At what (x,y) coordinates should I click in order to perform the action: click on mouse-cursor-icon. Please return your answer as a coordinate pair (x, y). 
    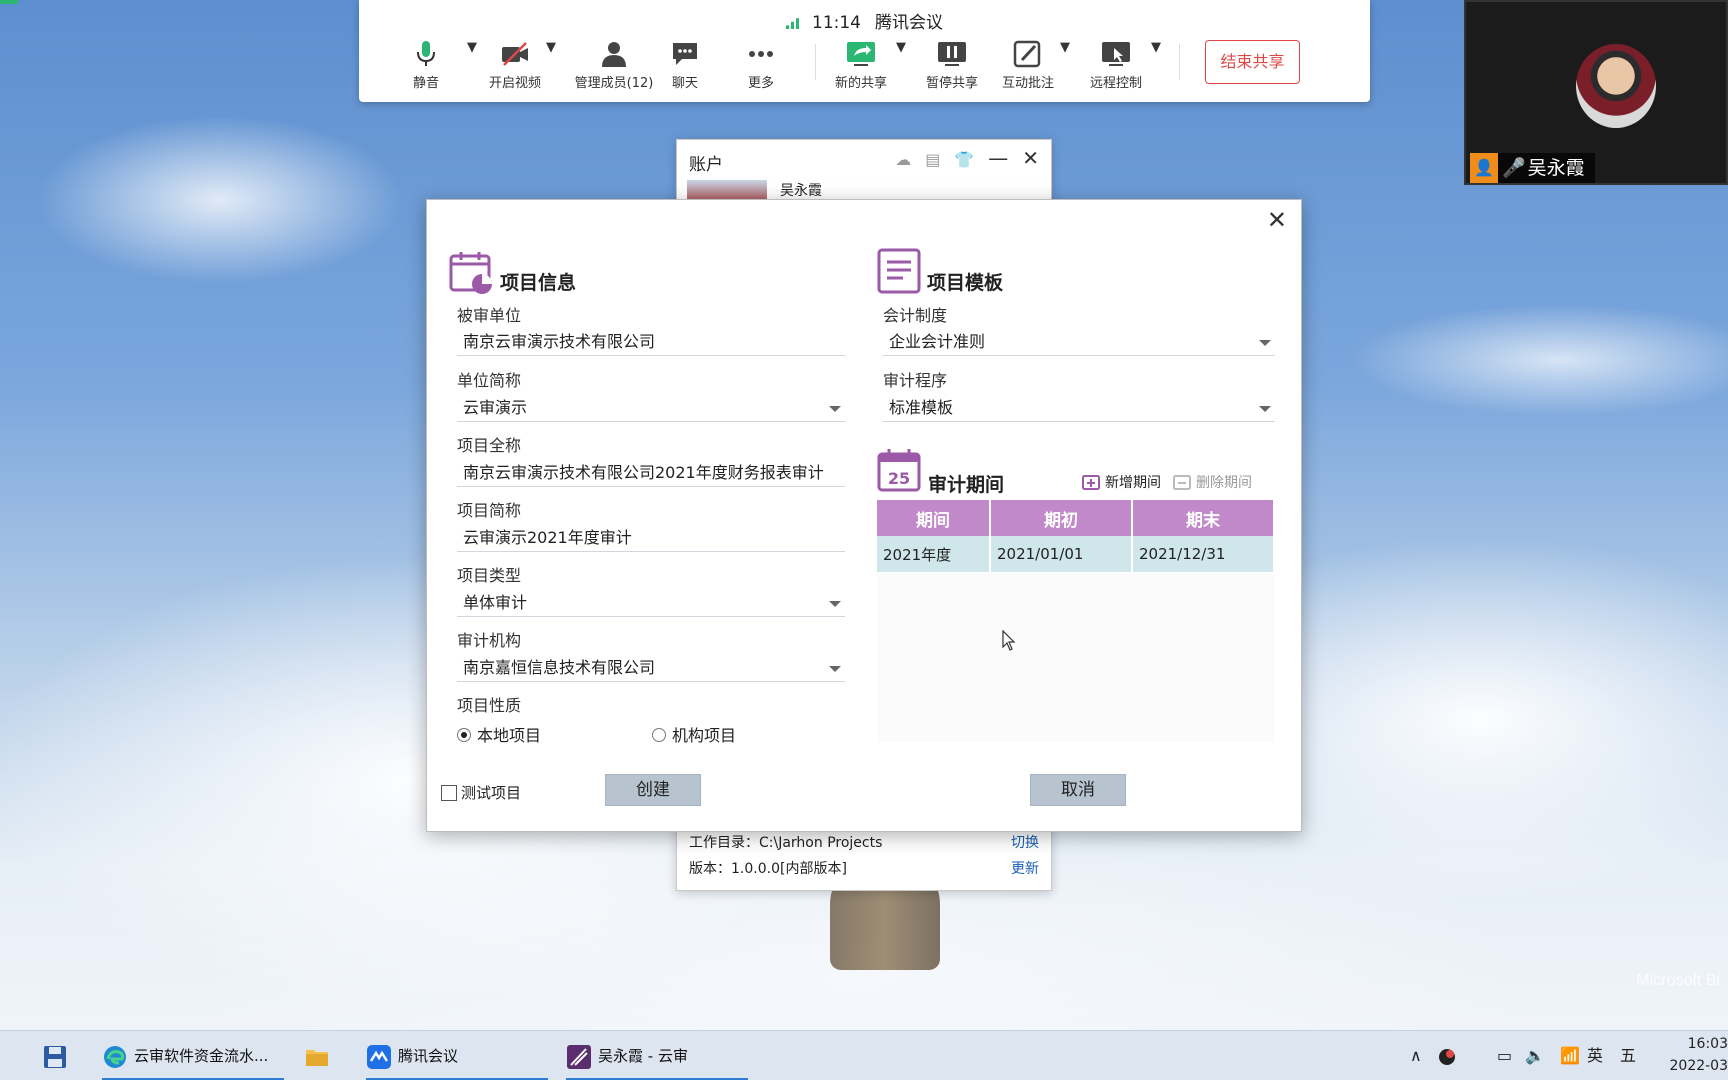
    Looking at the image, I should click on (1009, 640).